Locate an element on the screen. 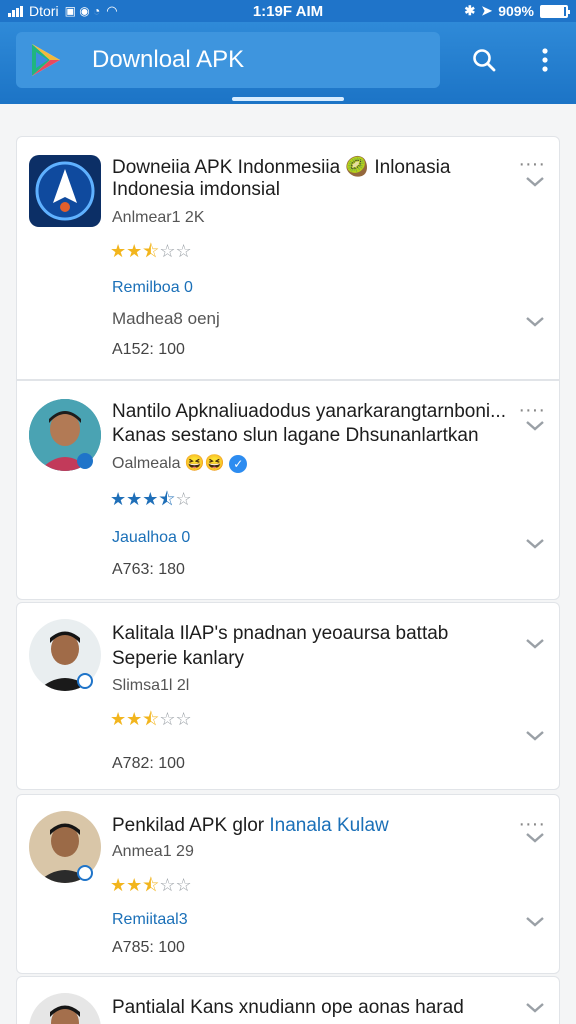  rating-stars: ★★★⯪☆ is located at coordinates (151, 502).